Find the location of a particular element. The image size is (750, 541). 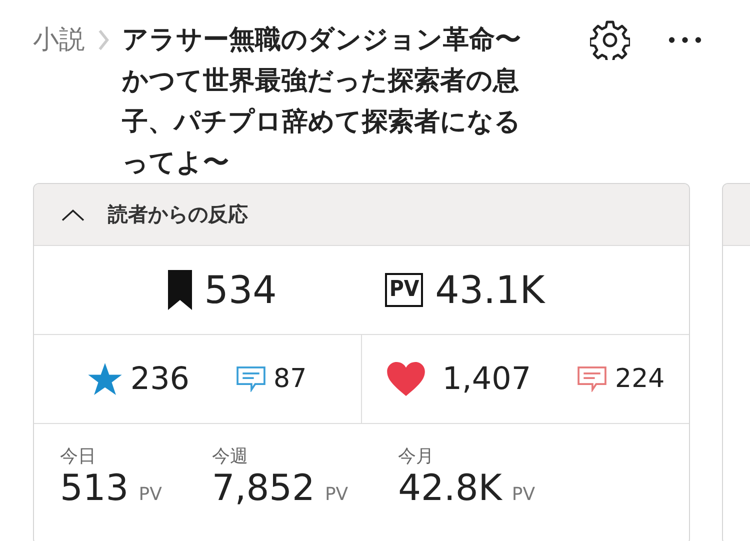

reaction-count: 236 is located at coordinates (160, 379).